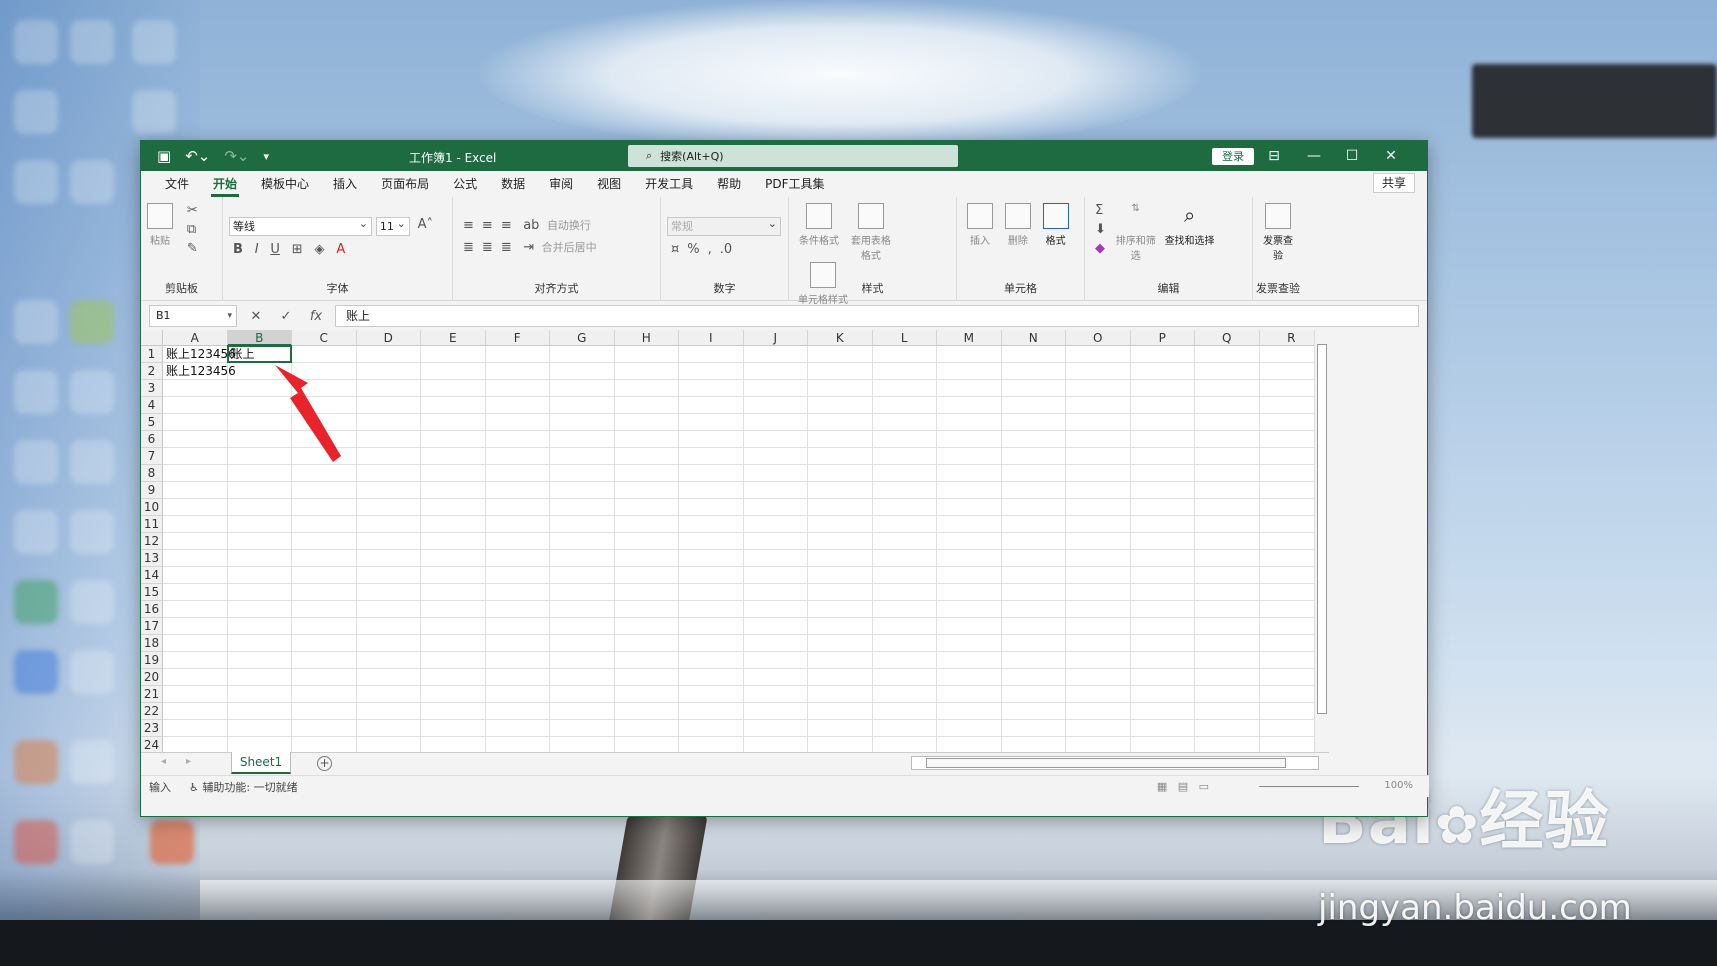  I want to click on copy-icon: ⧉, so click(192, 229).